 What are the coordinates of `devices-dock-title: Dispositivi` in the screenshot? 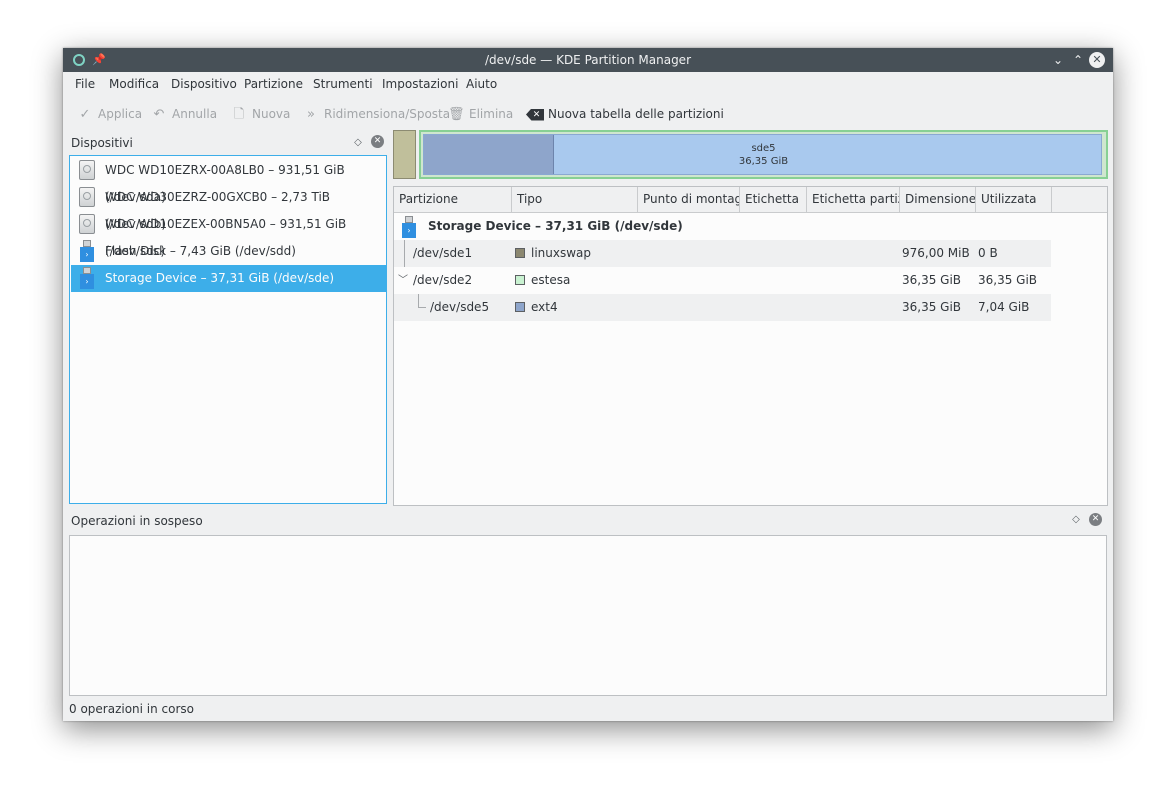 It's located at (102, 143).